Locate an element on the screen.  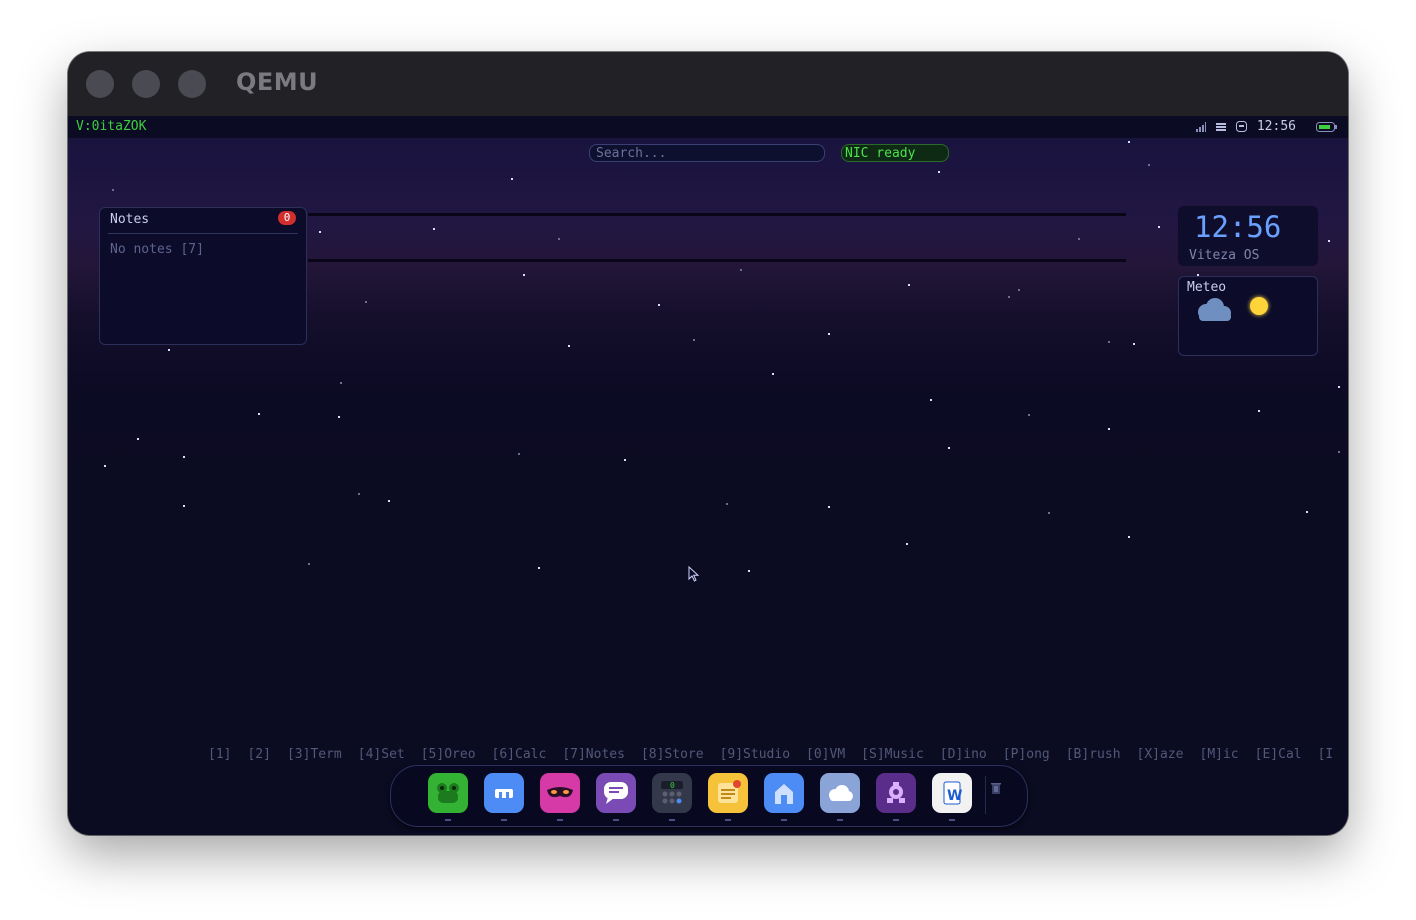
notes-divider is located at coordinates (203, 233).